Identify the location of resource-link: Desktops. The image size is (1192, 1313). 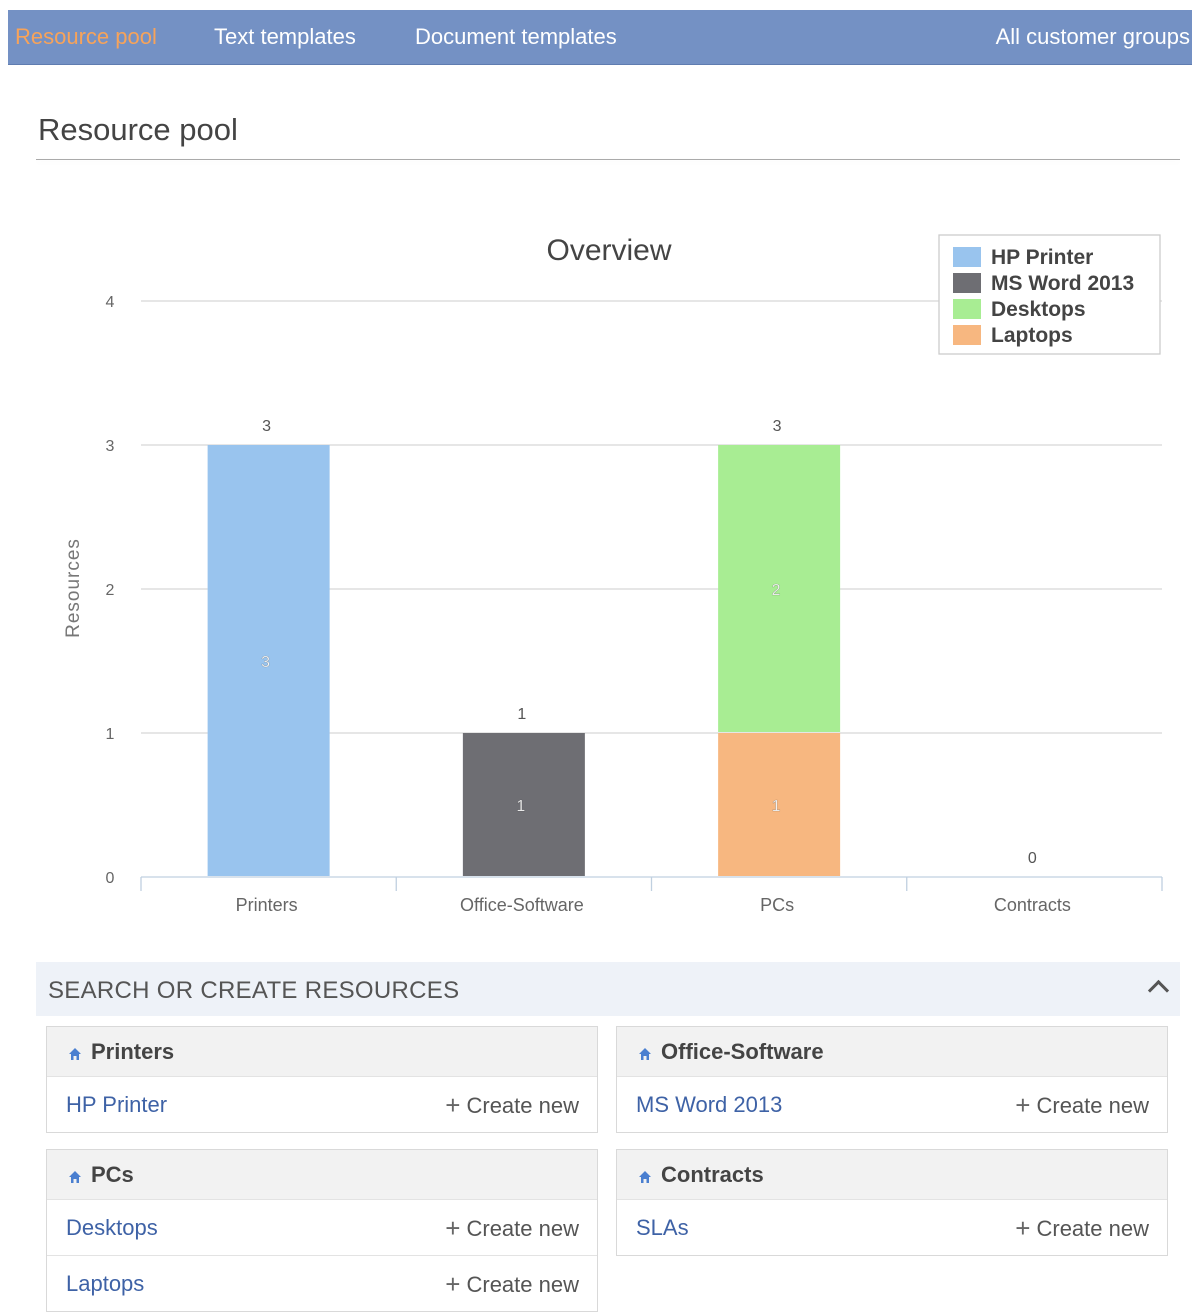
(112, 1228).